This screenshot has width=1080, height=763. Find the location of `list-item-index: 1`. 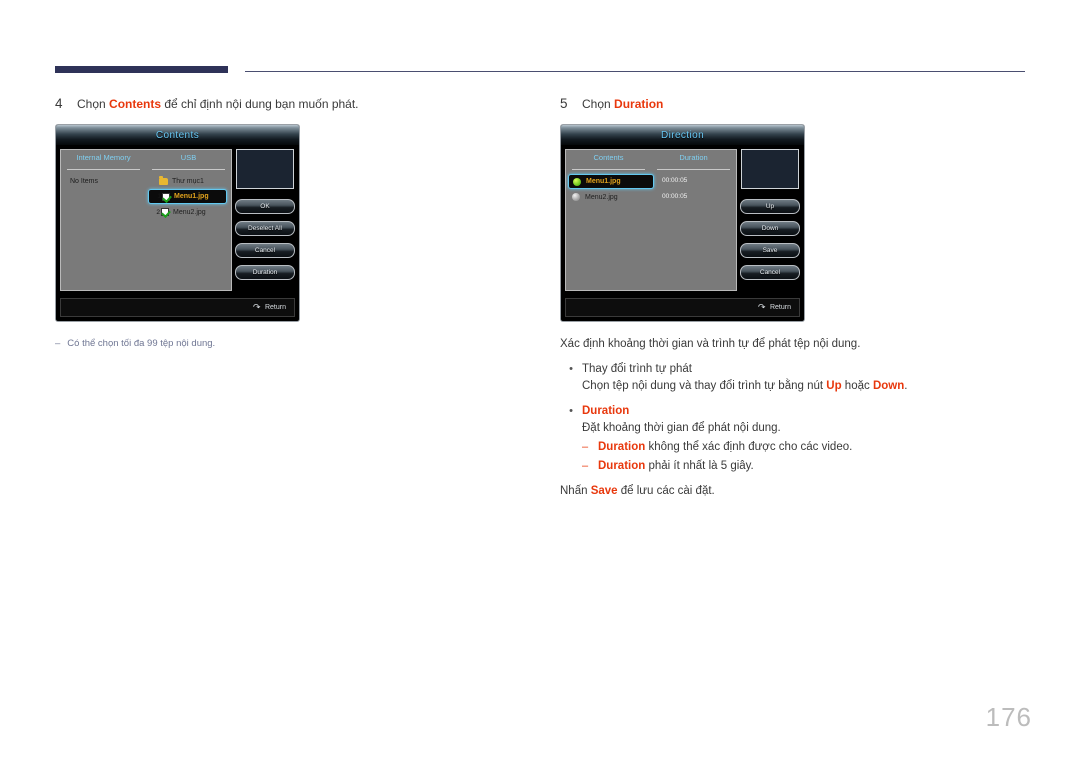

list-item-index: 1 is located at coordinates (159, 196).